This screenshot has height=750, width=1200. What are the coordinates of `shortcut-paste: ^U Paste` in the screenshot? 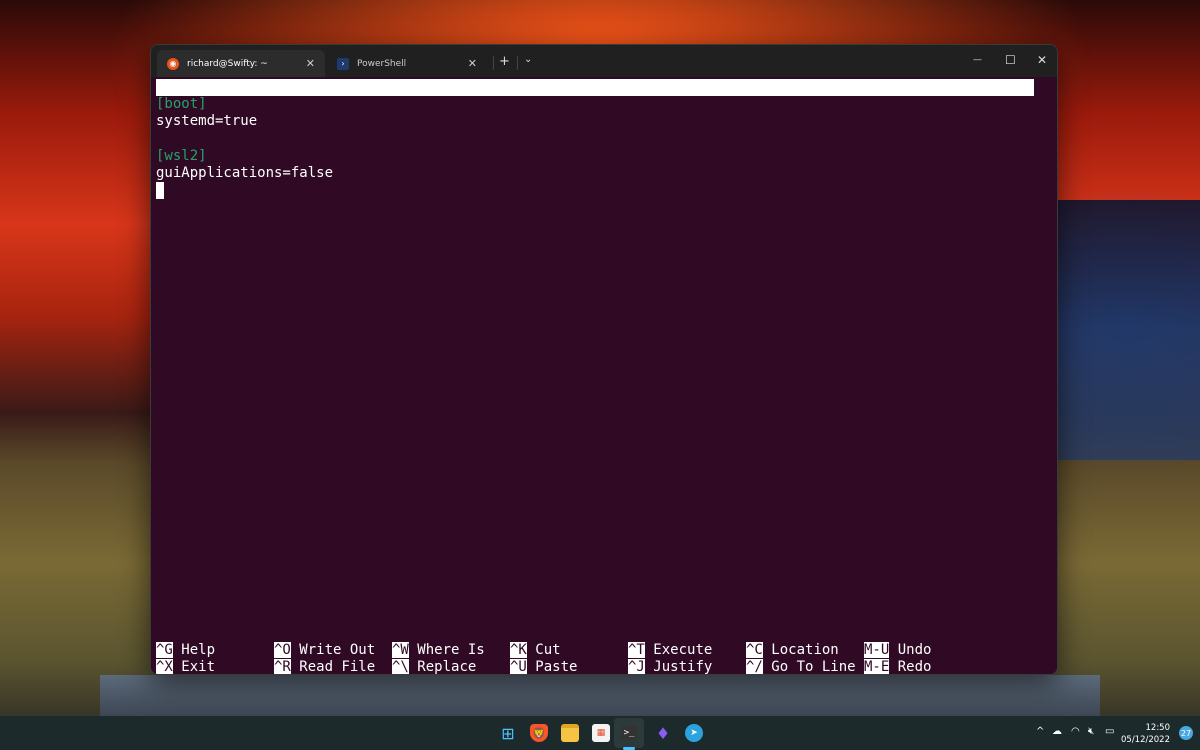 It's located at (544, 667).